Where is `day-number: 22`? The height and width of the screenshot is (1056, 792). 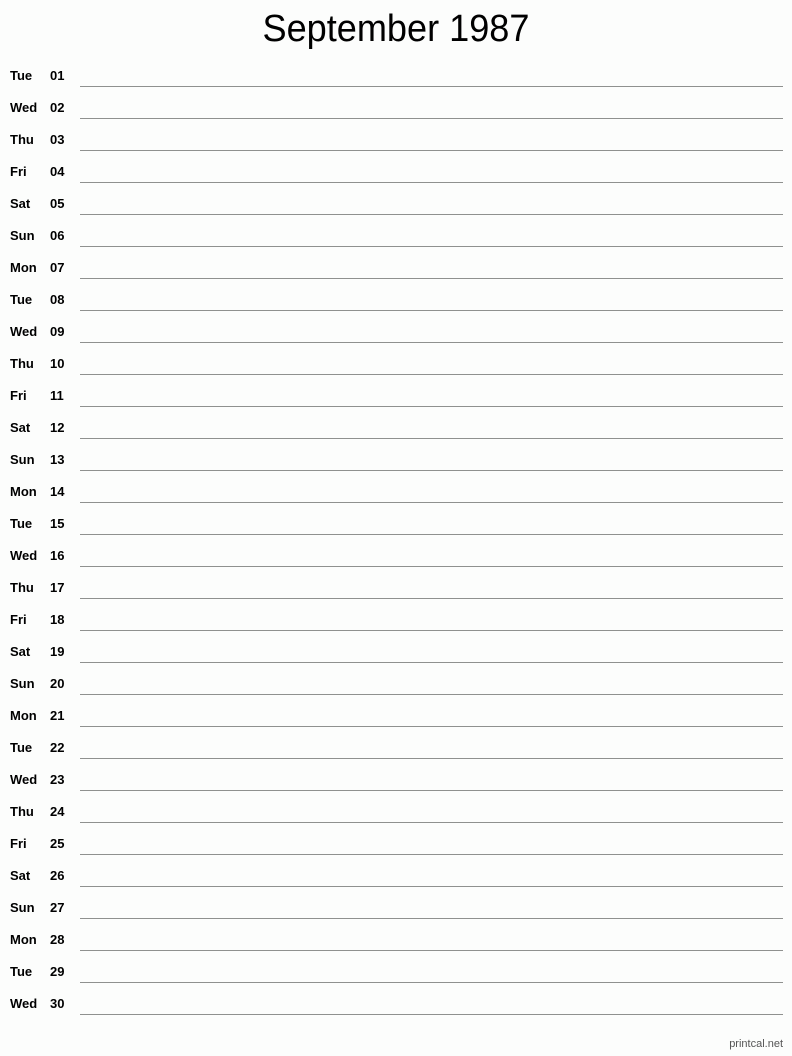
day-number: 22 is located at coordinates (57, 747).